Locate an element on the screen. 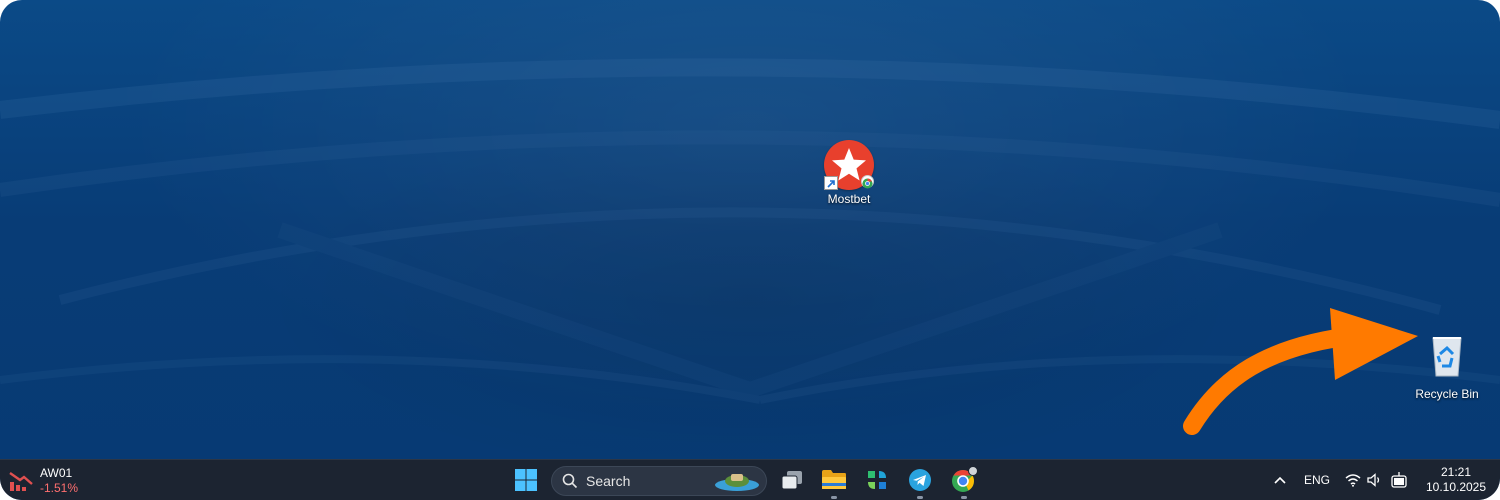 This screenshot has width=1500, height=500. copilot-icon is located at coordinates (877, 480).